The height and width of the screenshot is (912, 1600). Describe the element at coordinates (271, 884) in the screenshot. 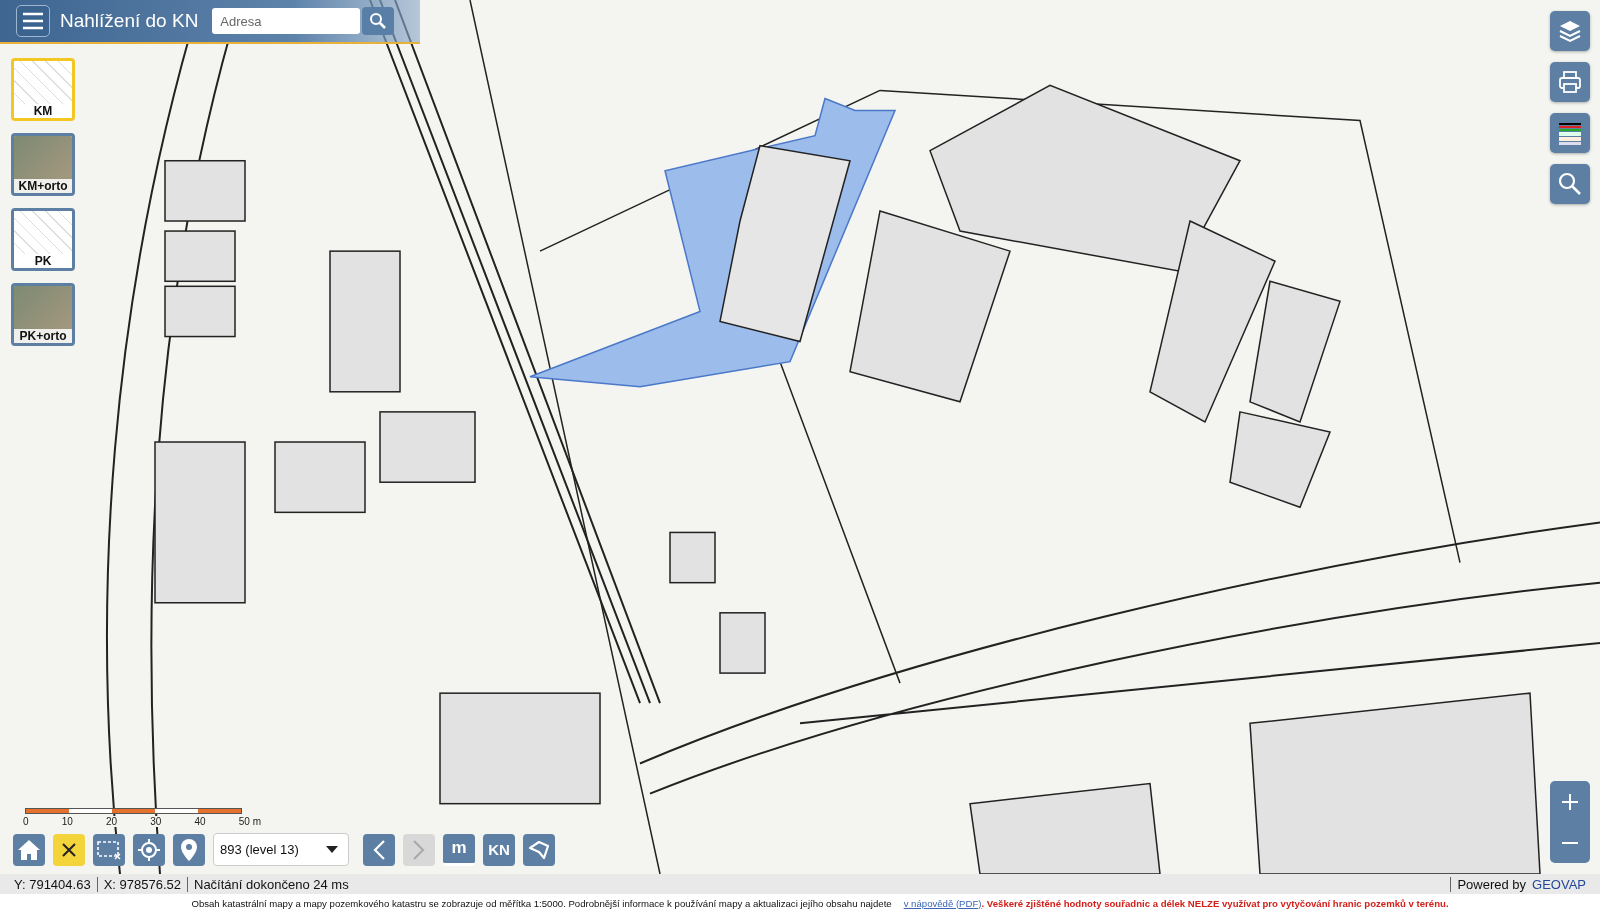

I see `loading-status: Načítání dokončeno 24 ms` at that location.